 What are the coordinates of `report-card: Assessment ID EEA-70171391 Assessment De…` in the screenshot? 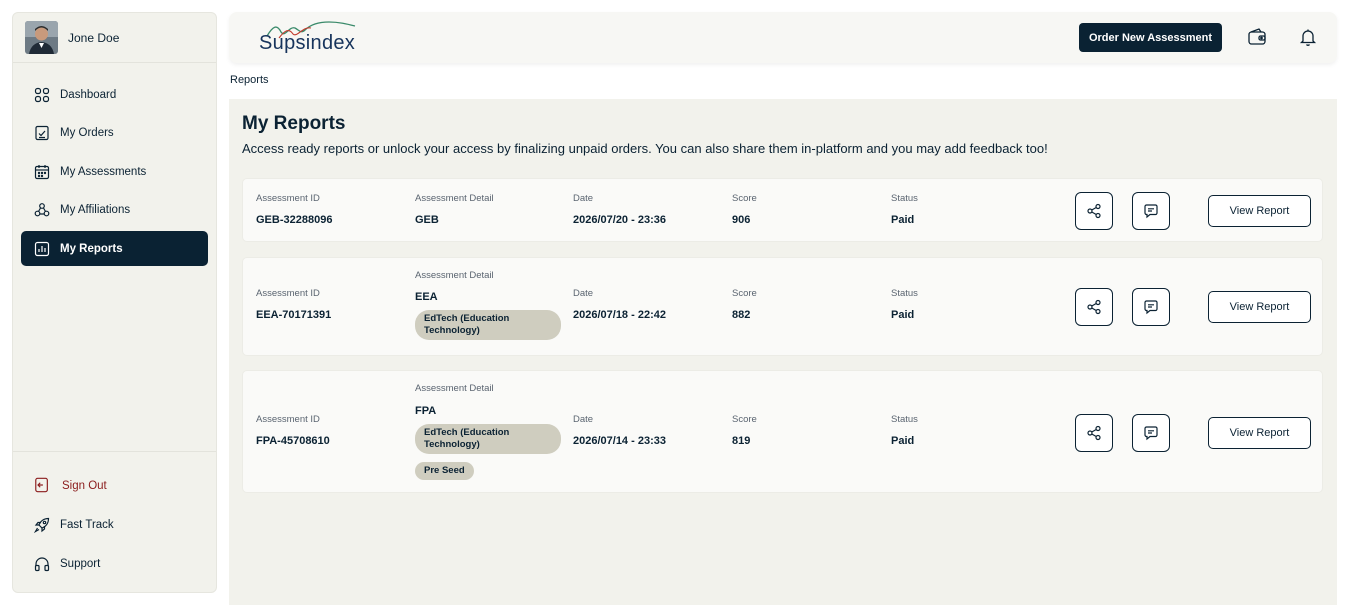 It's located at (782, 306).